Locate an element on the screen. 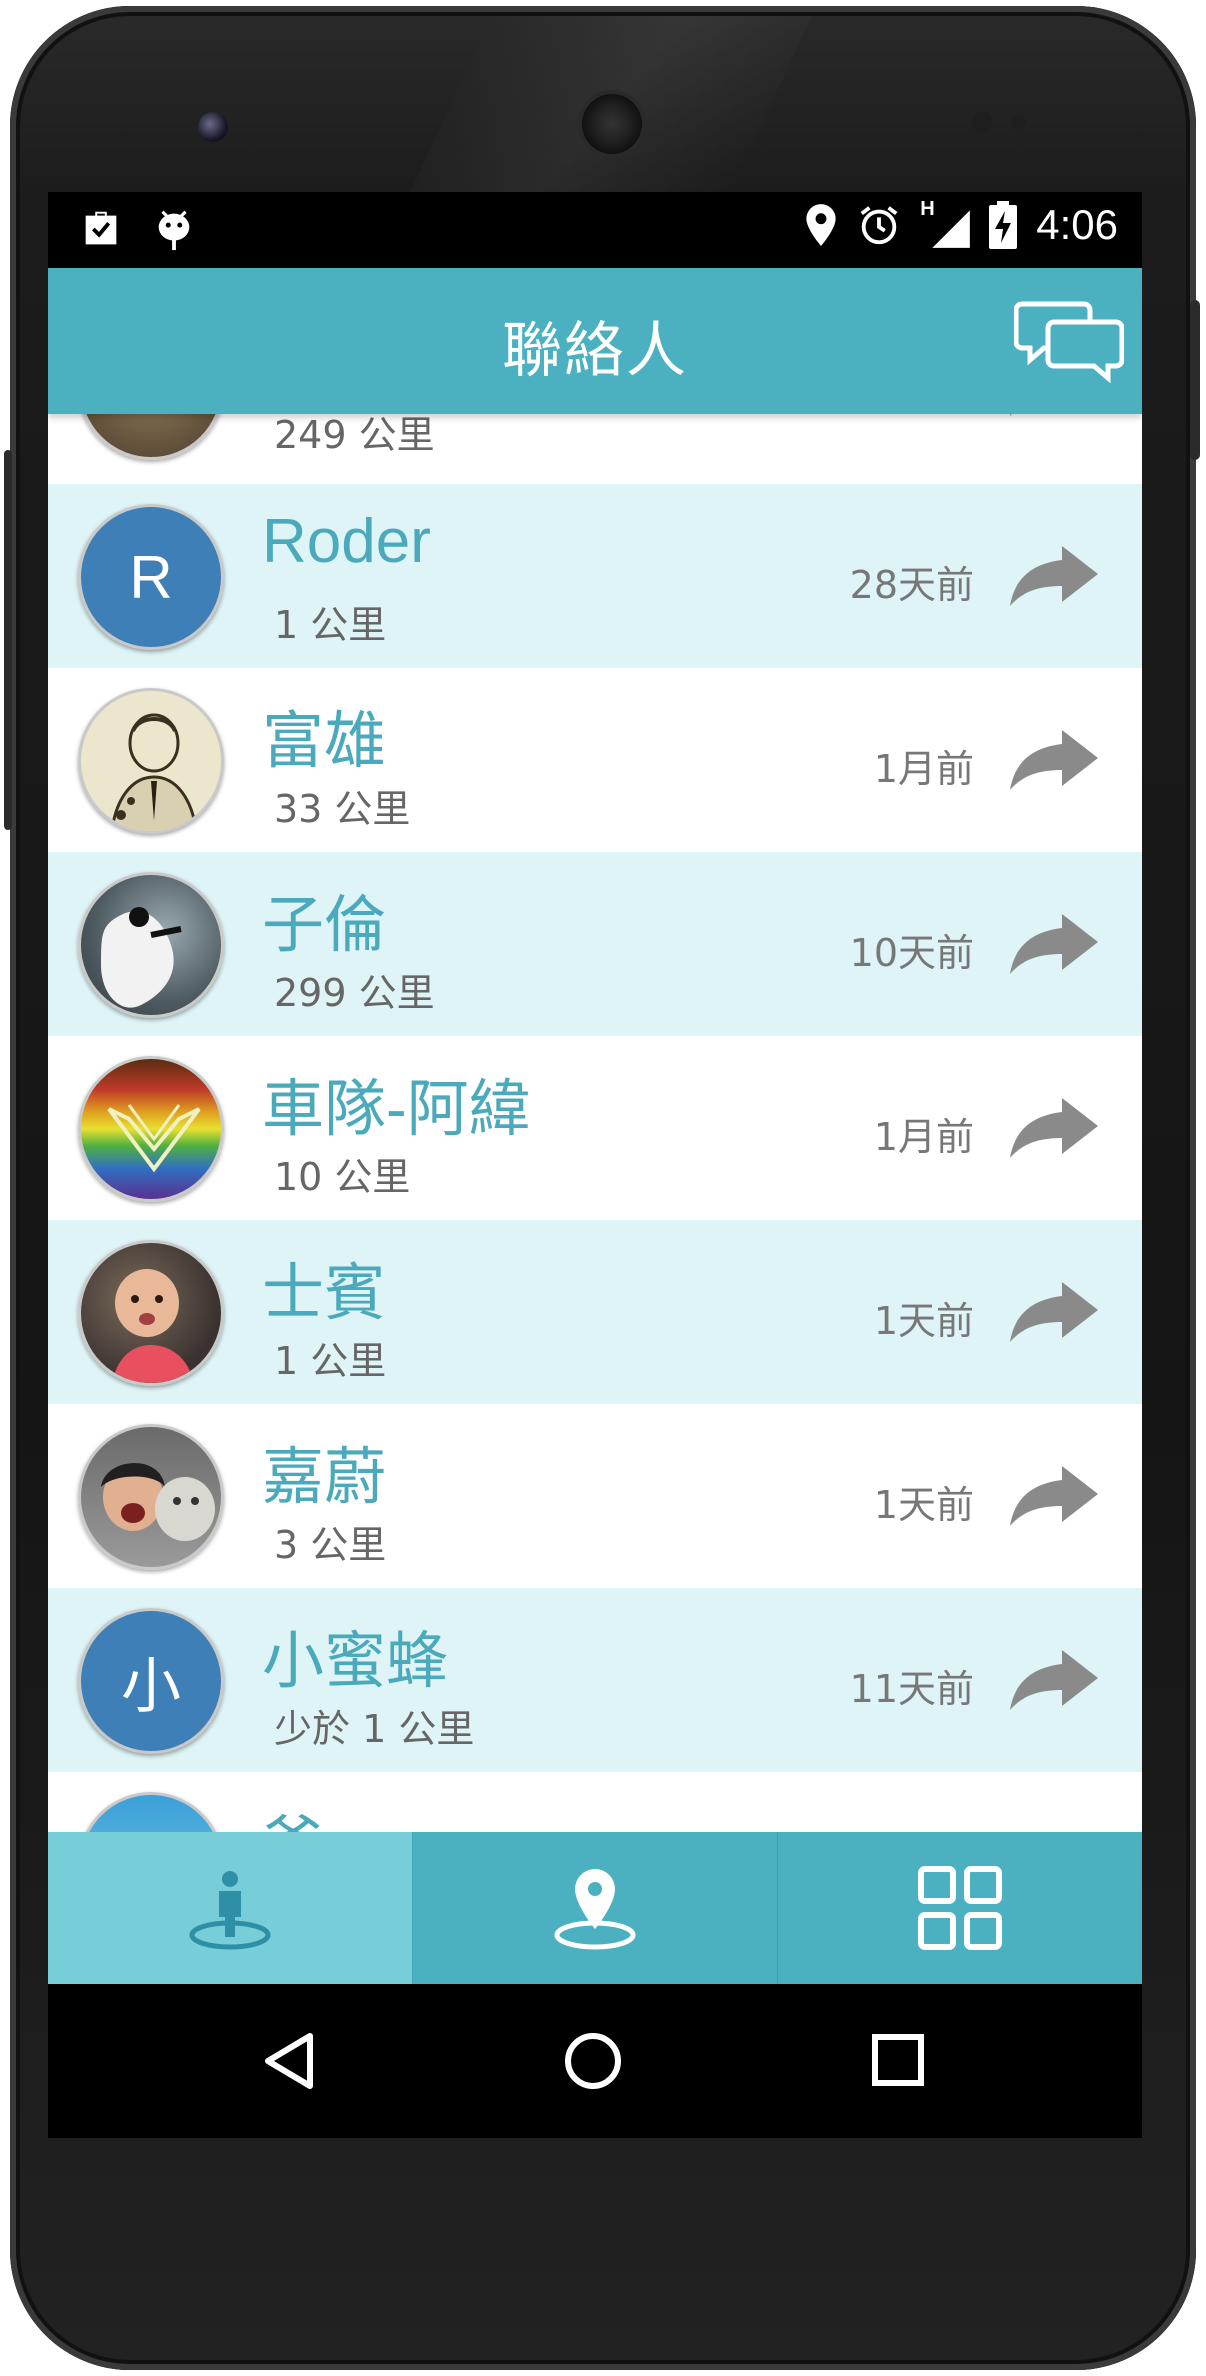  list-item: 士賓 1 公里 1天前 is located at coordinates (595, 1312).